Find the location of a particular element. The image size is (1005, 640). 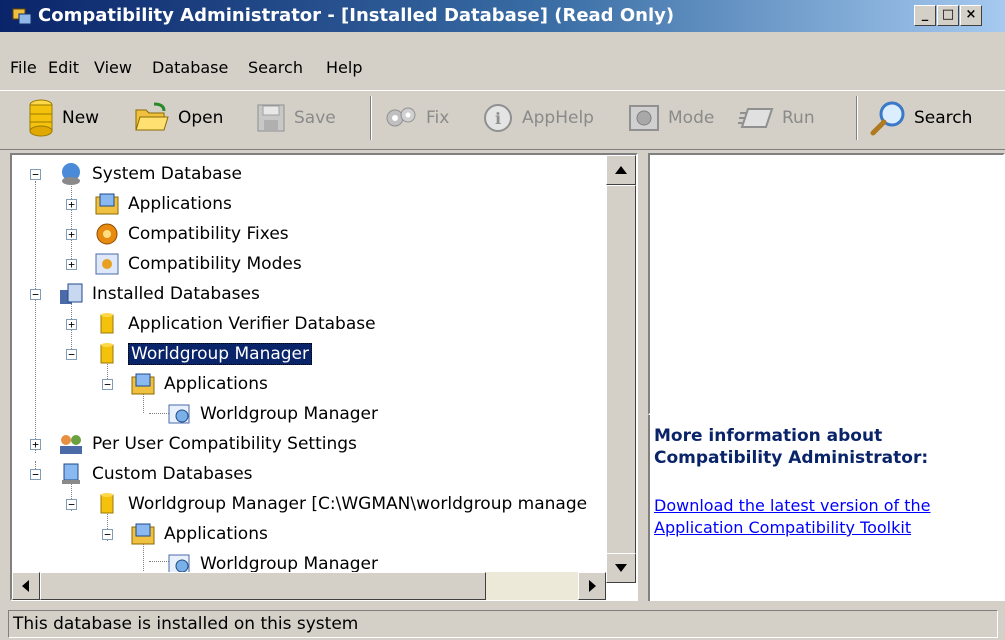

apphelp-button: i AppHelp is located at coordinates (538, 118).